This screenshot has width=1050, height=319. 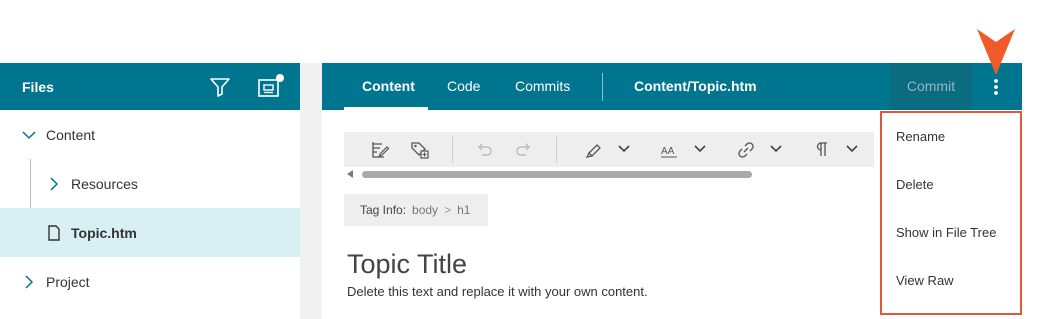 What do you see at coordinates (68, 281) in the screenshot?
I see `tree-item-label: Project` at bounding box center [68, 281].